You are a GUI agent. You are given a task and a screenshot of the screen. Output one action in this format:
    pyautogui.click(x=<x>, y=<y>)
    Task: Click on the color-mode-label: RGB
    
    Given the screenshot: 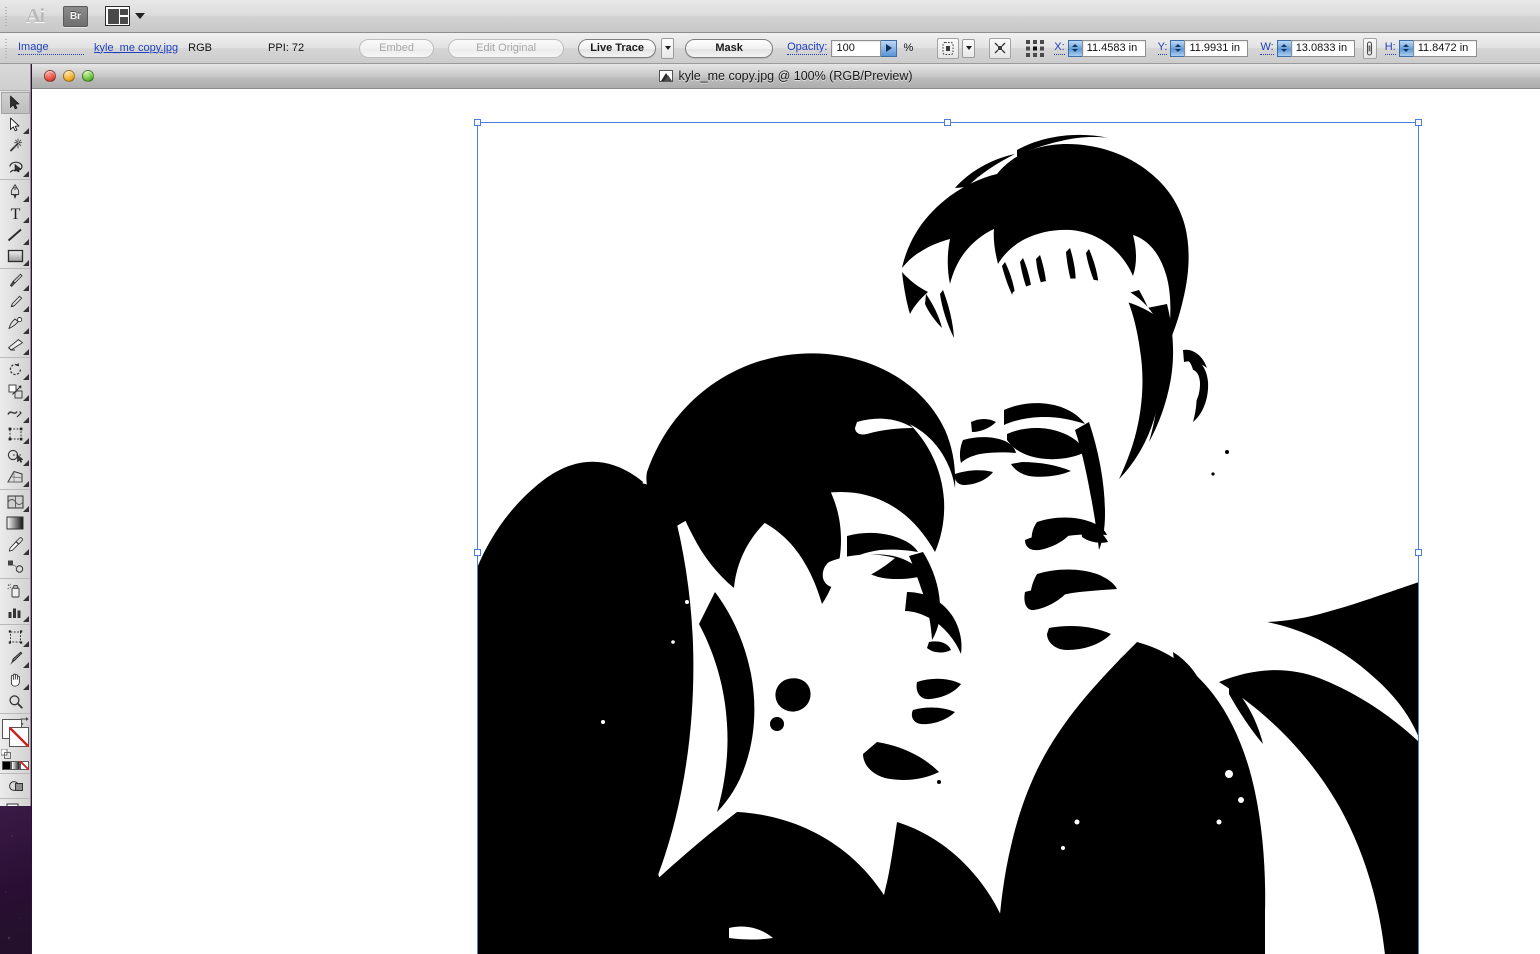 What is the action you would take?
    pyautogui.click(x=200, y=48)
    